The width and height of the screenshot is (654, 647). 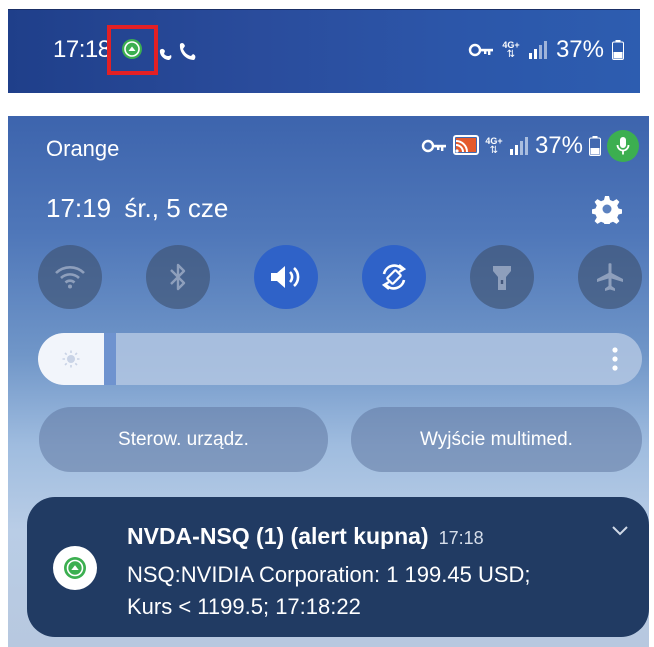 I want to click on stock-alert-icon, so click(x=75, y=568).